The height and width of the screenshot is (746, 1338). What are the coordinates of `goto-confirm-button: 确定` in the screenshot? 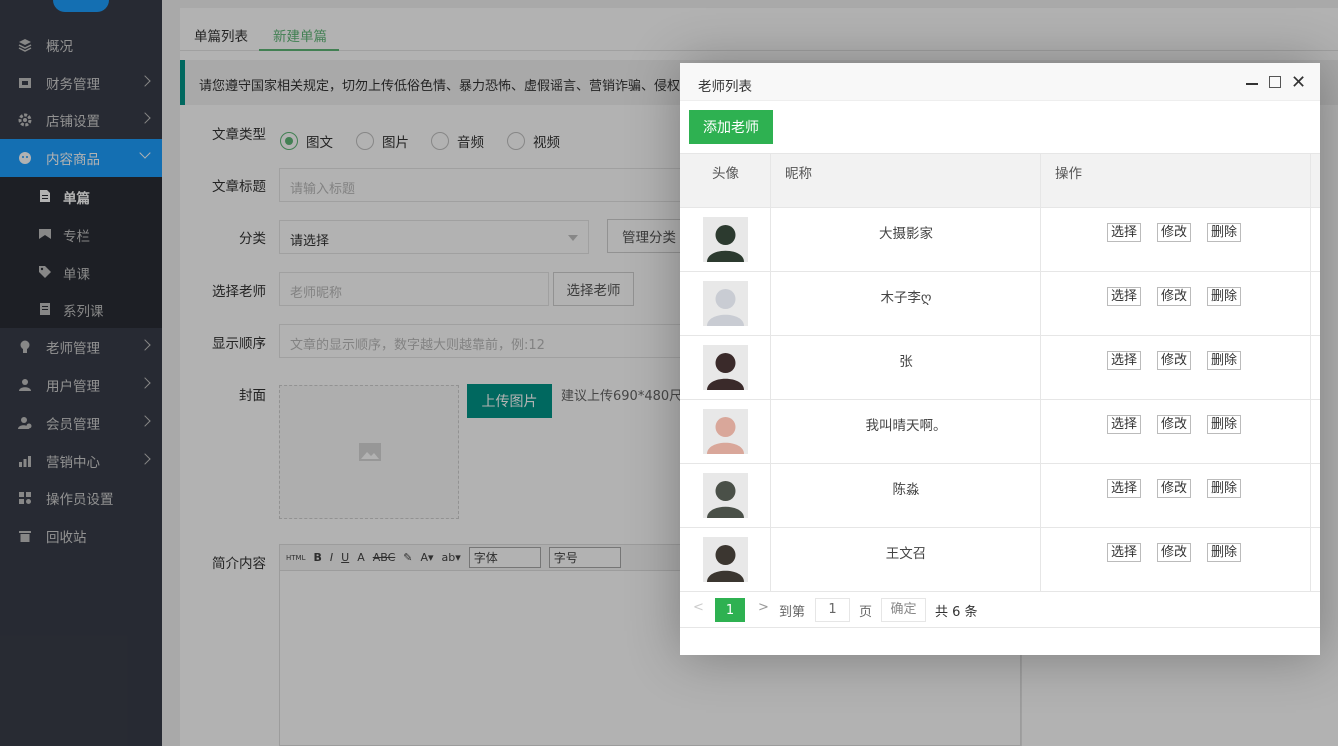 It's located at (903, 610).